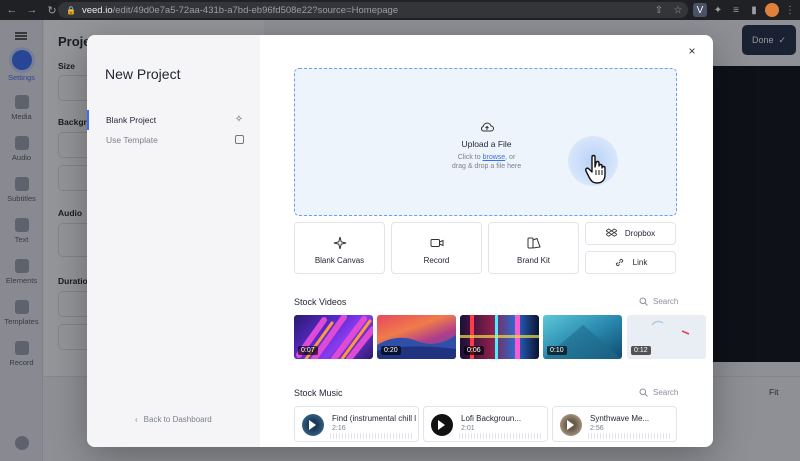 The height and width of the screenshot is (461, 800). I want to click on stock-music-title: Stock Music, so click(318, 393).